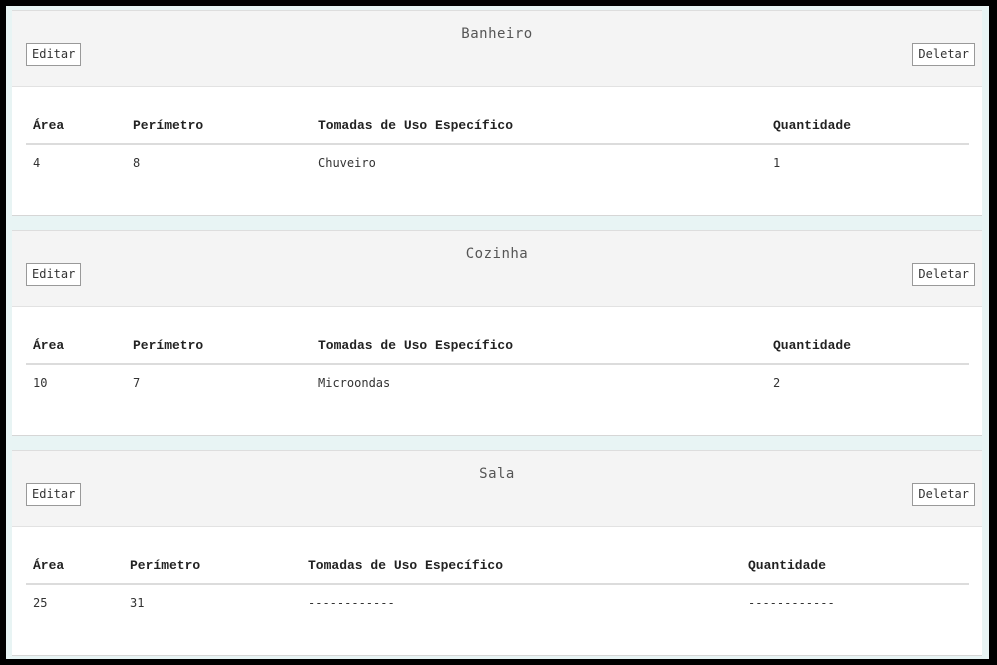  I want to click on room-card-header: Sala Editar Deletar, so click(497, 489).